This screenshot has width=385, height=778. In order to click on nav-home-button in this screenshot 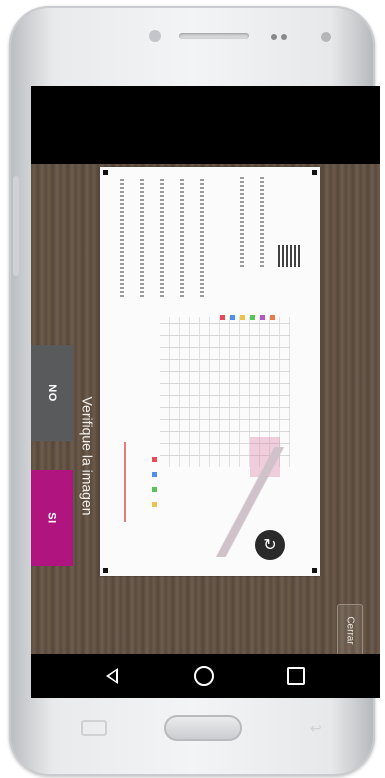, I will do `click(204, 676)`.